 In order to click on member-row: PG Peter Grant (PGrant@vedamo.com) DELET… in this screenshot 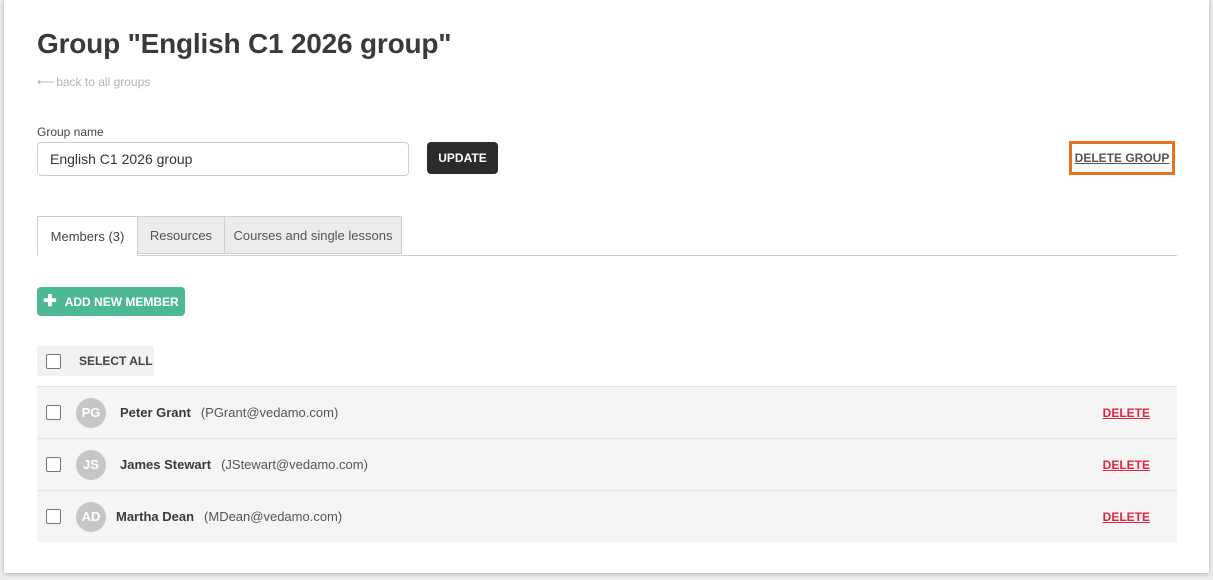, I will do `click(607, 412)`.